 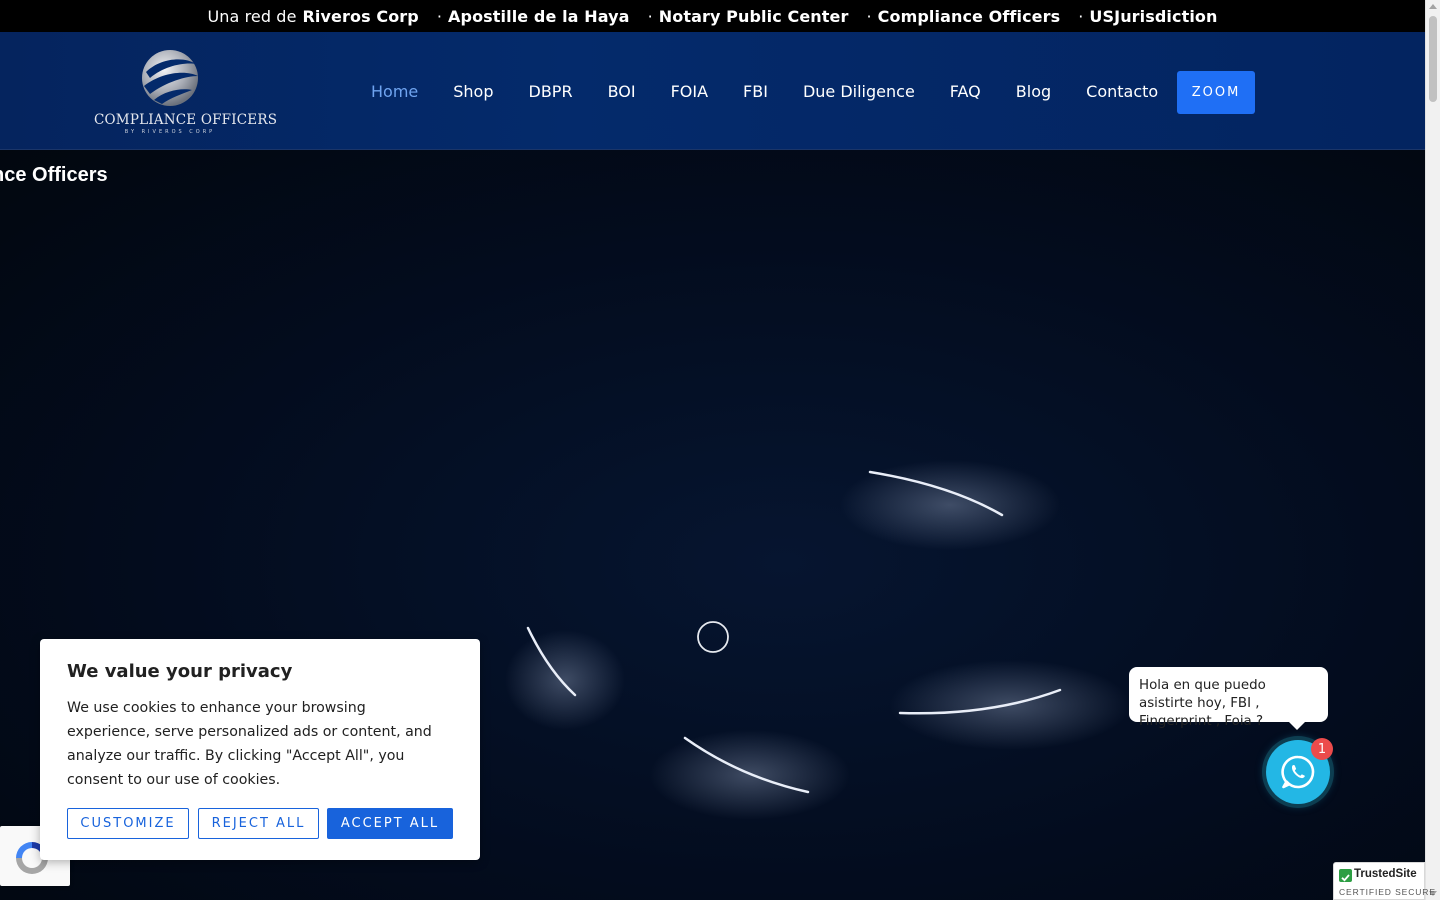 I want to click on trustedsite-name: TrustedSite, so click(x=1385, y=874).